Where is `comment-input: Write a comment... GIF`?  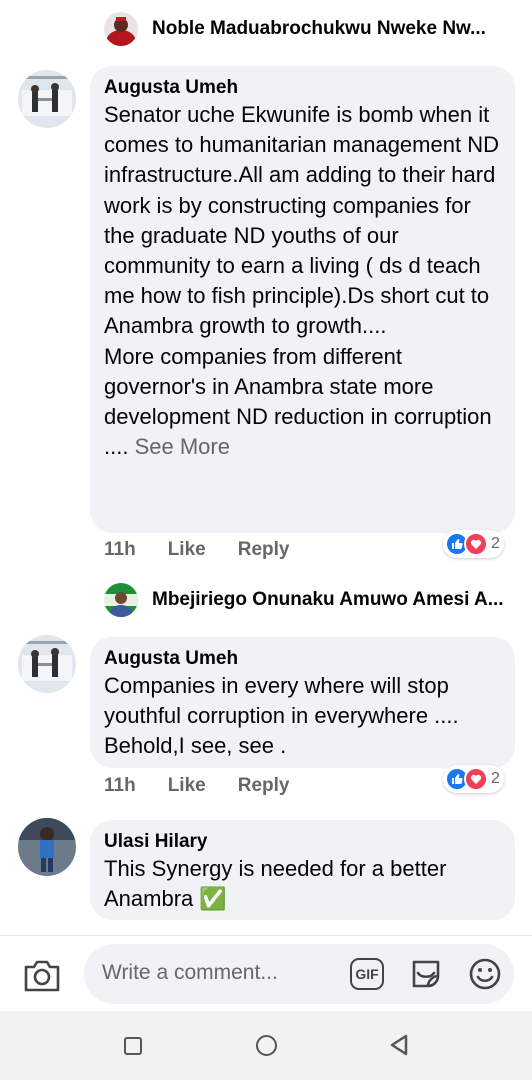 comment-input: Write a comment... GIF is located at coordinates (299, 974).